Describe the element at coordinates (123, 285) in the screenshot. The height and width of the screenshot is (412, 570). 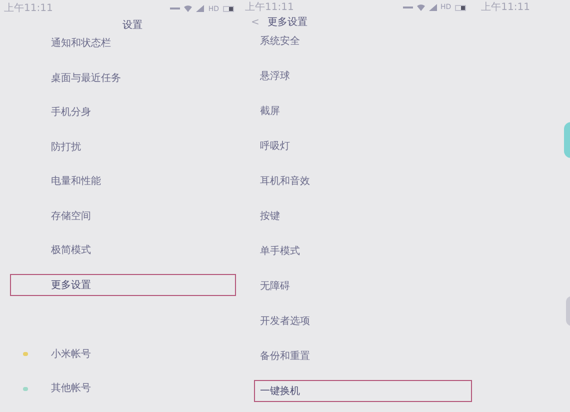
I see `settings-item: 更多设置` at that location.